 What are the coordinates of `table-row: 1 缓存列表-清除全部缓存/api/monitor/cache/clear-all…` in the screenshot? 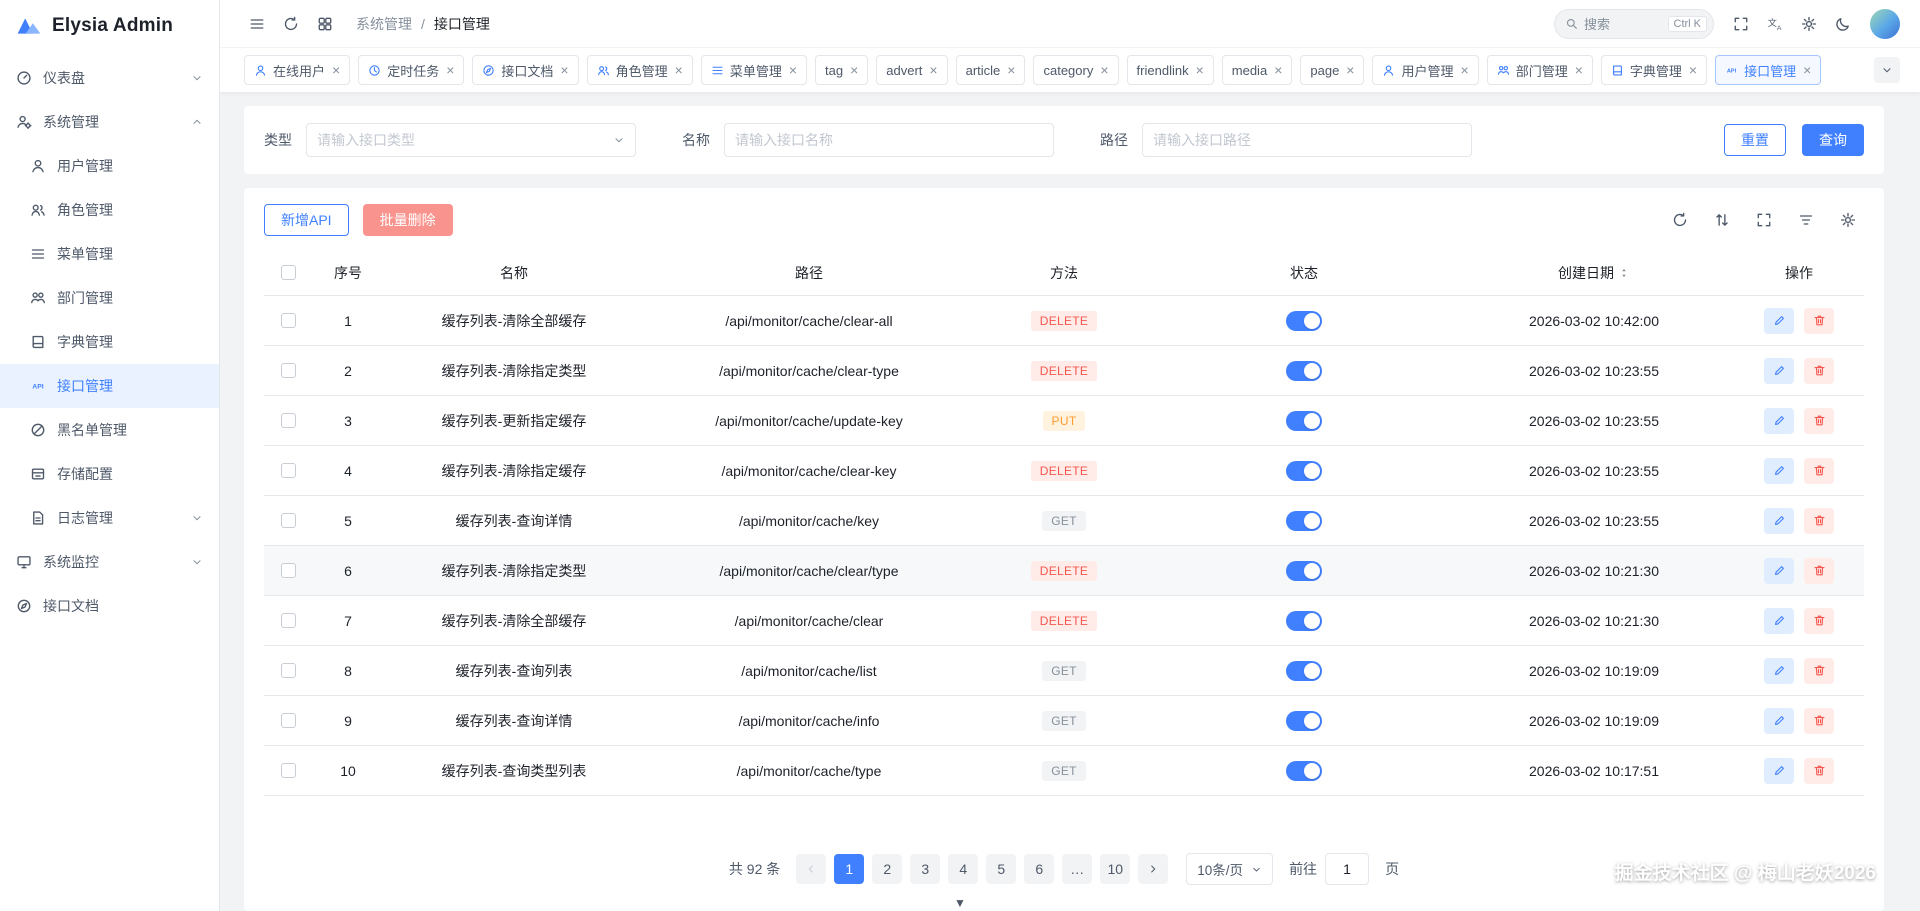 It's located at (1064, 321).